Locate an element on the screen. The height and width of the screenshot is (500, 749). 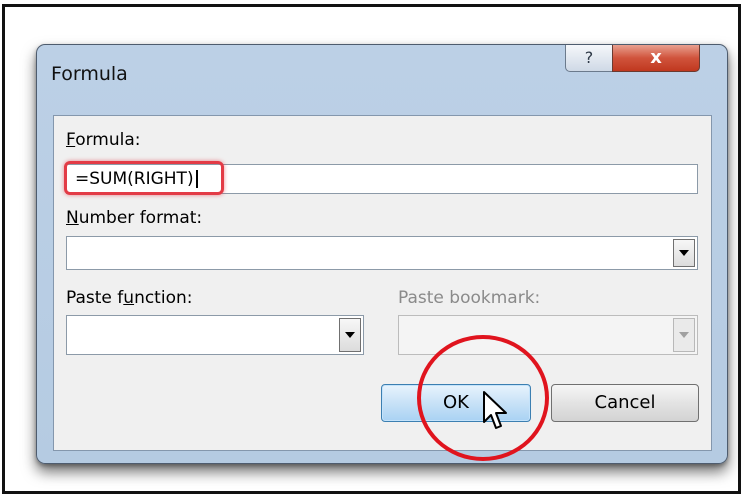
paste-function-label-mnemonic: u is located at coordinates (129, 298).